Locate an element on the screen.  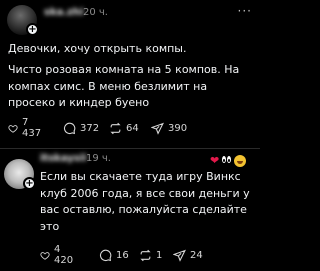
share-count: 24 is located at coordinates (196, 255).